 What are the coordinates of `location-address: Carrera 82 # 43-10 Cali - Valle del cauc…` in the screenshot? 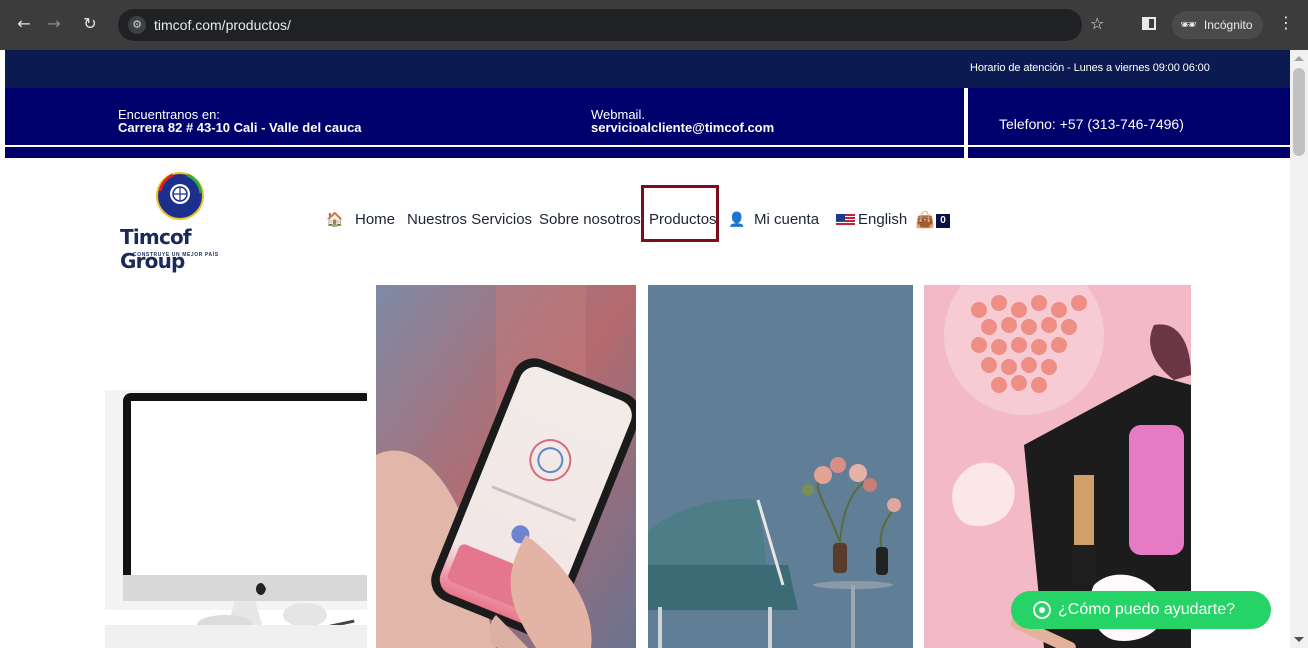 It's located at (240, 127).